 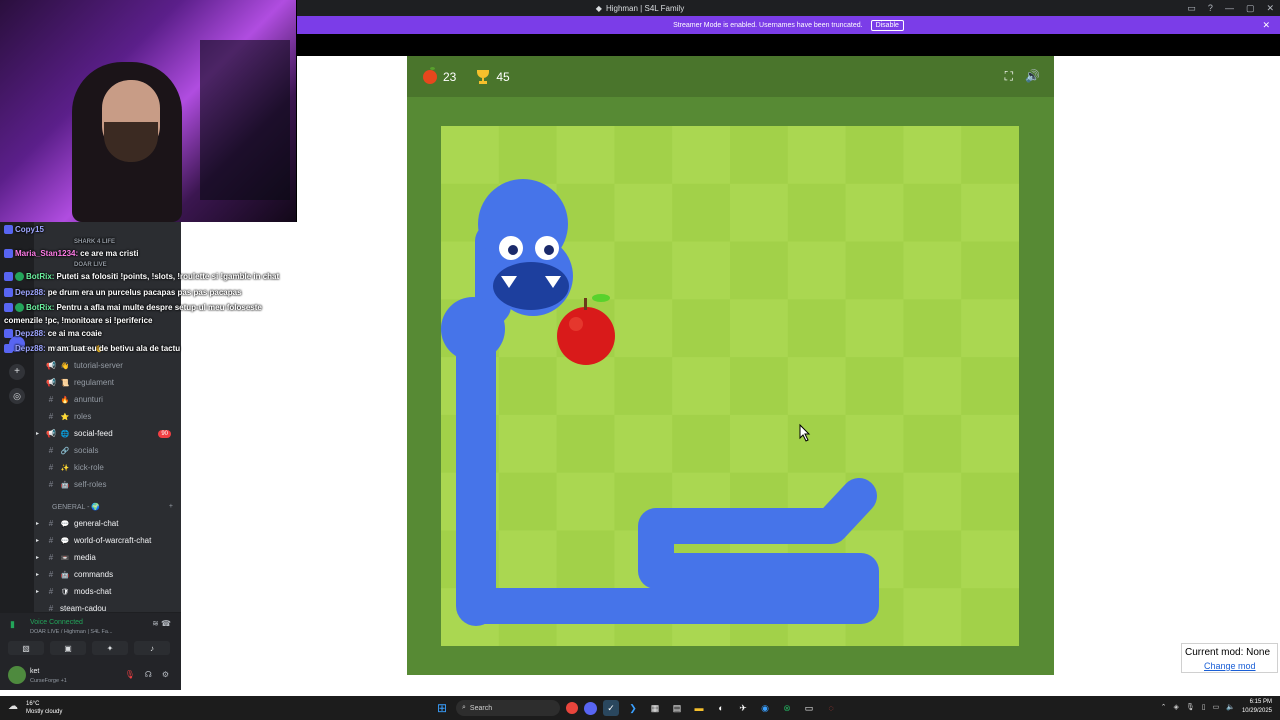 I want to click on folder-icon: ▬, so click(x=699, y=708).